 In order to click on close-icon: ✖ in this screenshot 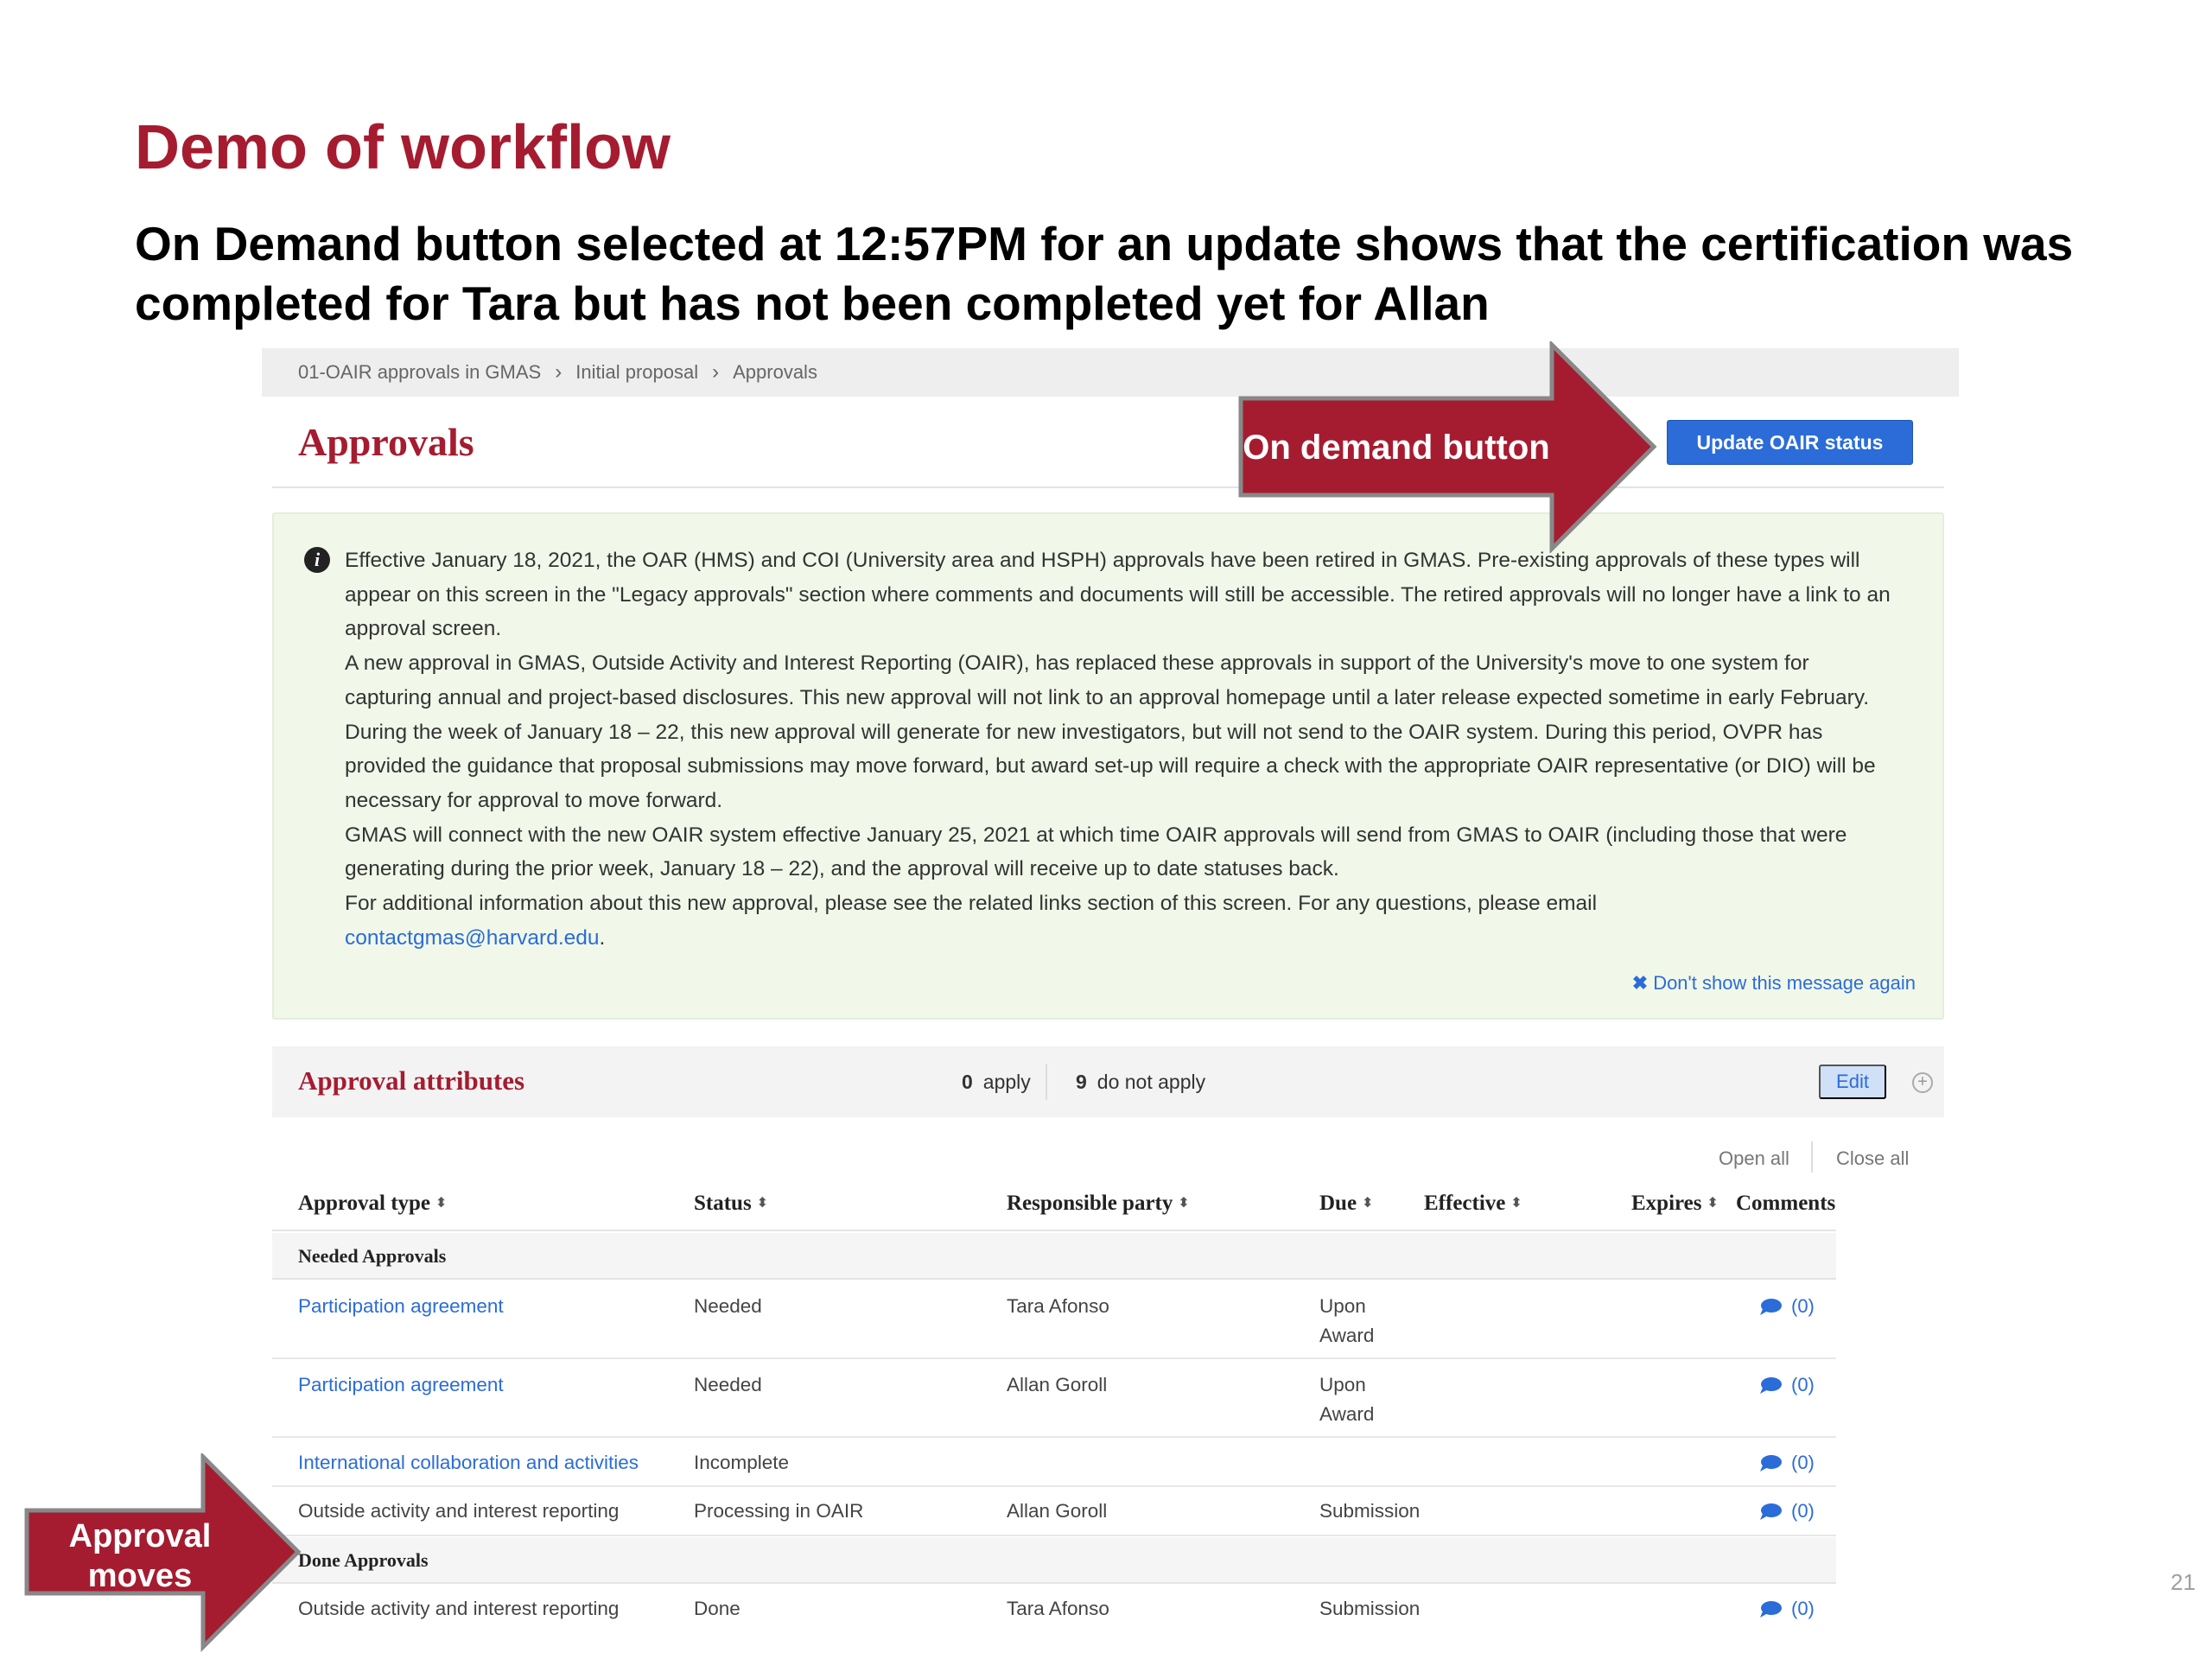, I will do `click(1640, 983)`.